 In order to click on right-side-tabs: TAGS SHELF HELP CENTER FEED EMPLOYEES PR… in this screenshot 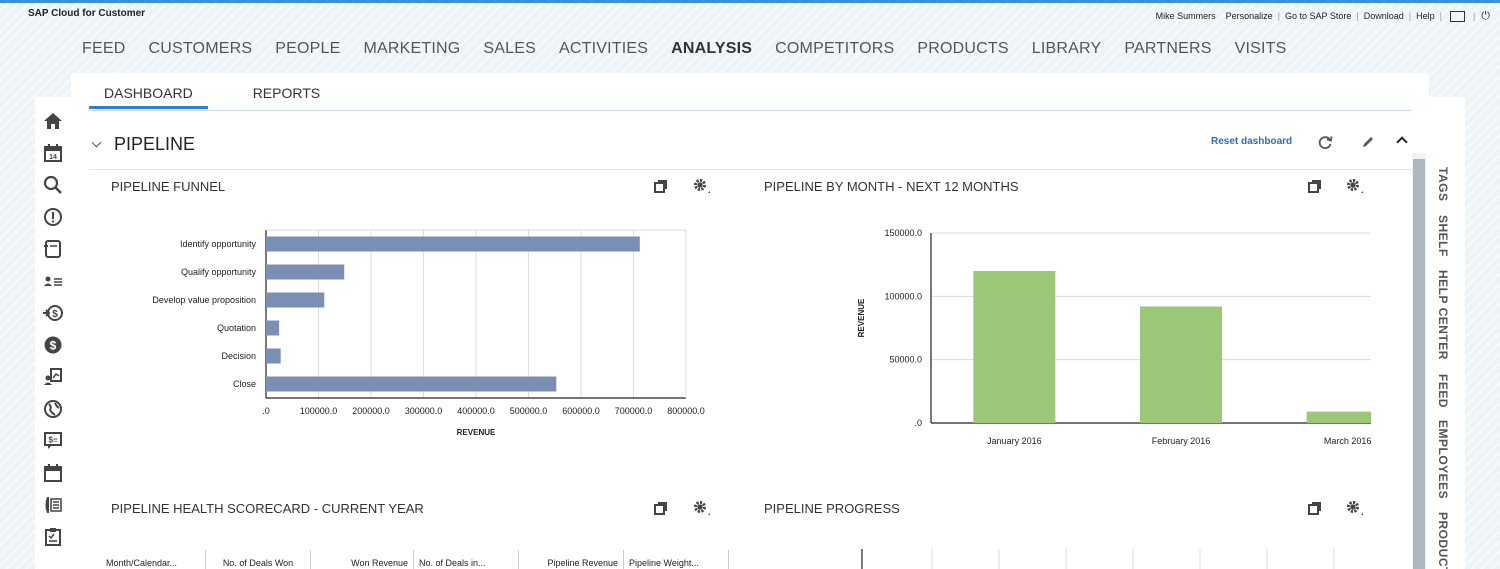, I will do `click(1447, 333)`.